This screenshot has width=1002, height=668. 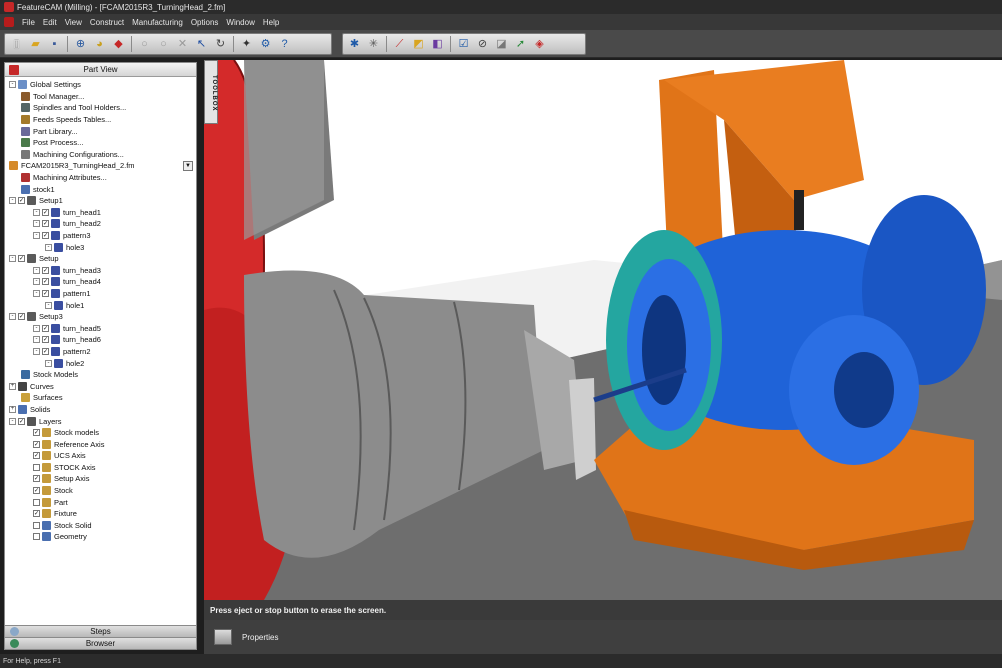 I want to click on tree-item: Stock Solid, so click(x=100, y=526).